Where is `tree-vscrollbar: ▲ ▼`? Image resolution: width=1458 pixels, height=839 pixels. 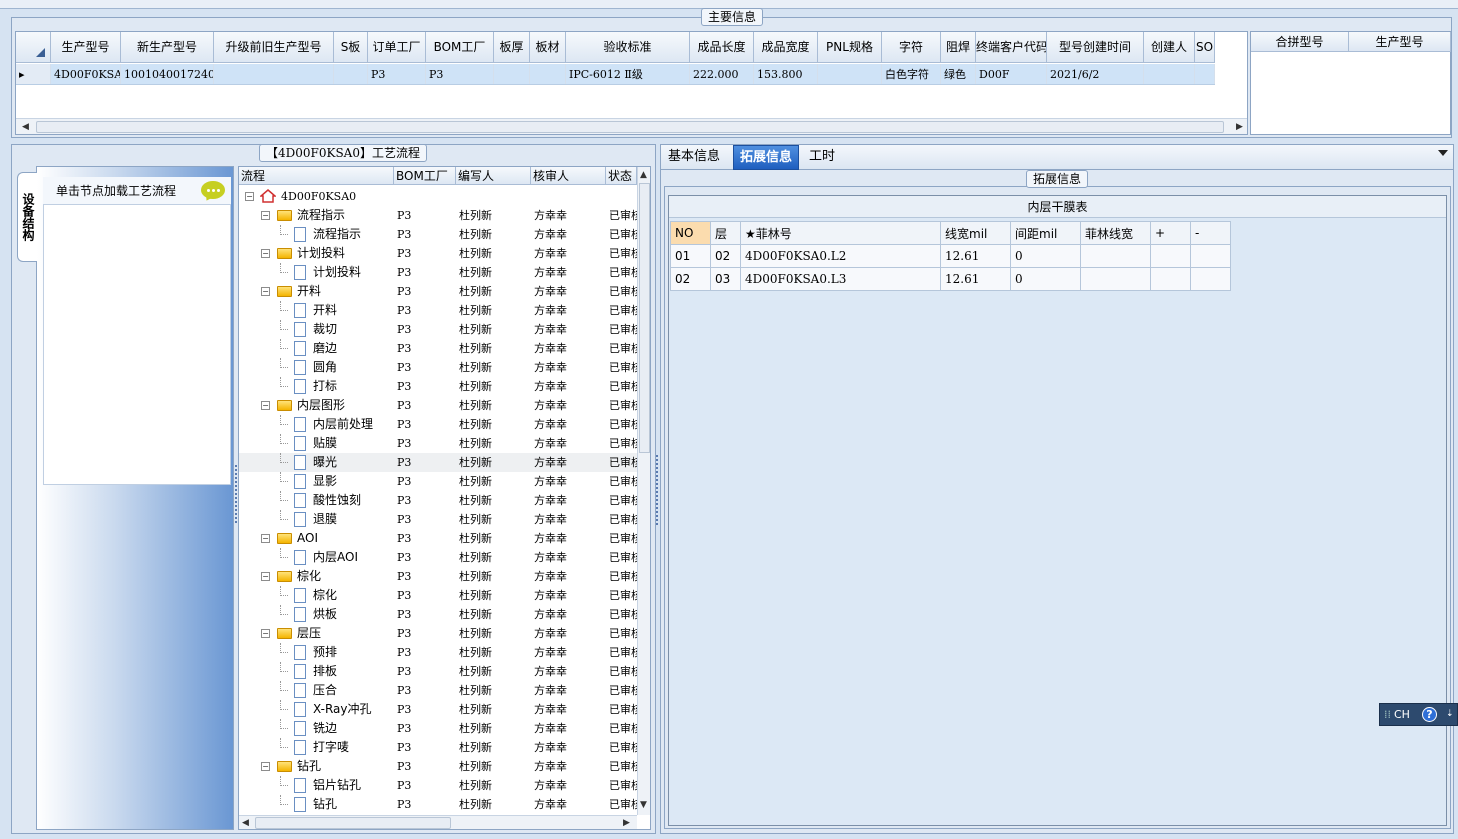
tree-vscrollbar: ▲ ▼ is located at coordinates (643, 491).